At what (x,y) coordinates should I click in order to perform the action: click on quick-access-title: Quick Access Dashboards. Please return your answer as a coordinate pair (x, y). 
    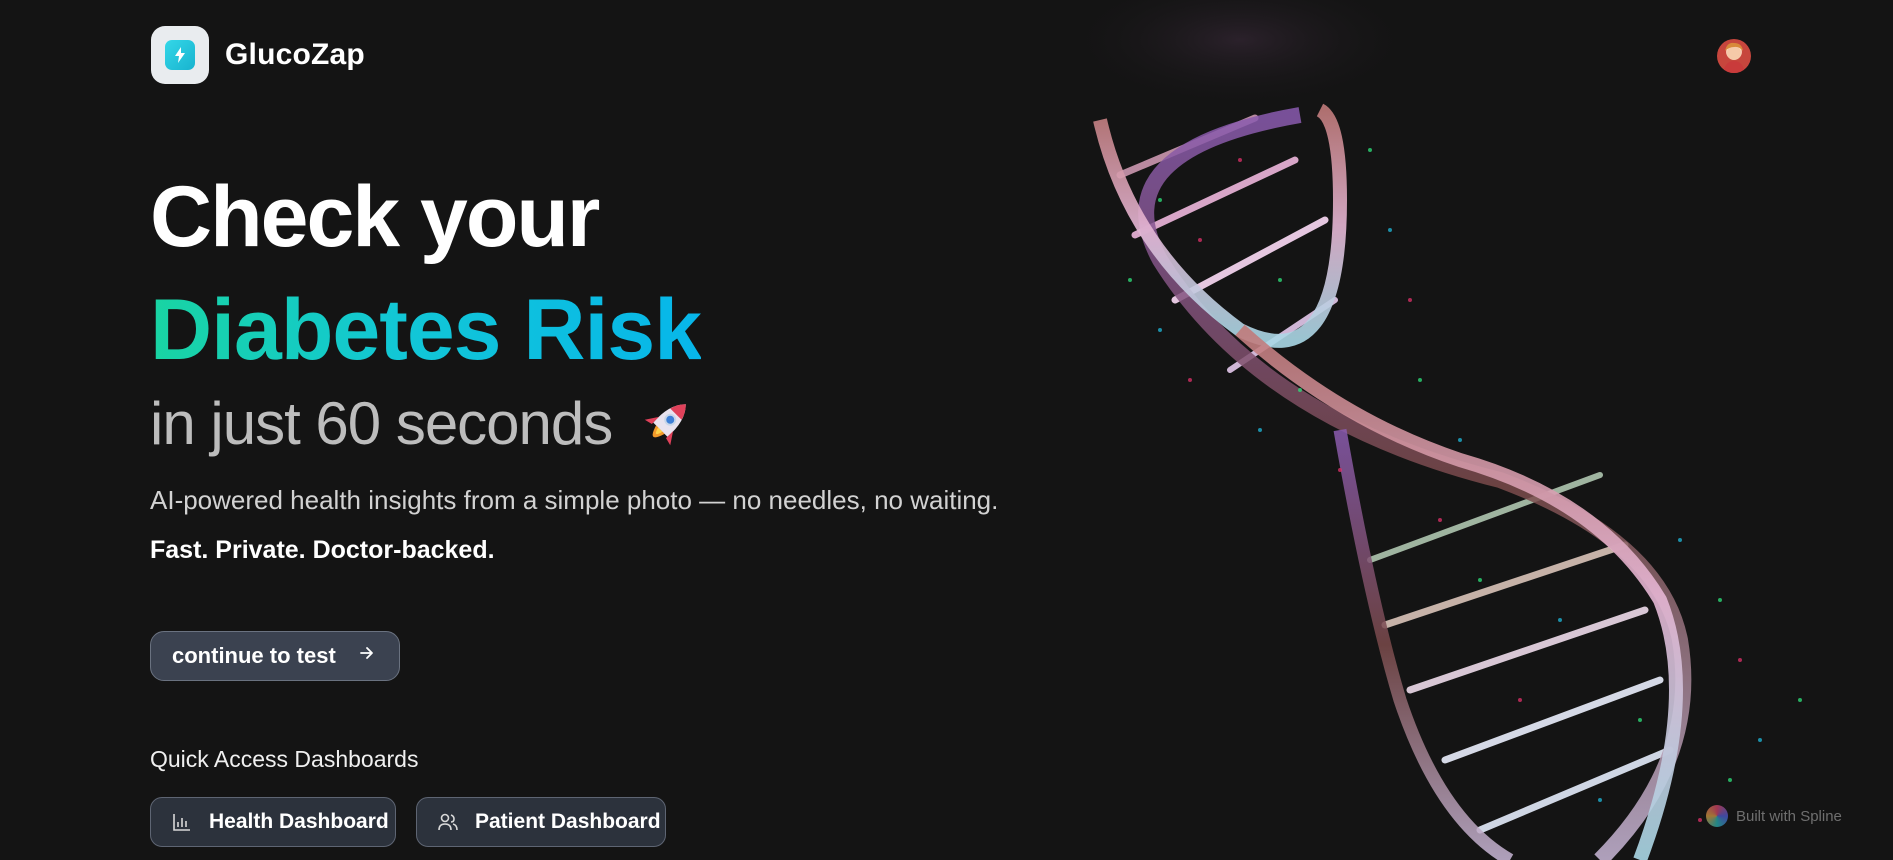
    Looking at the image, I should click on (284, 759).